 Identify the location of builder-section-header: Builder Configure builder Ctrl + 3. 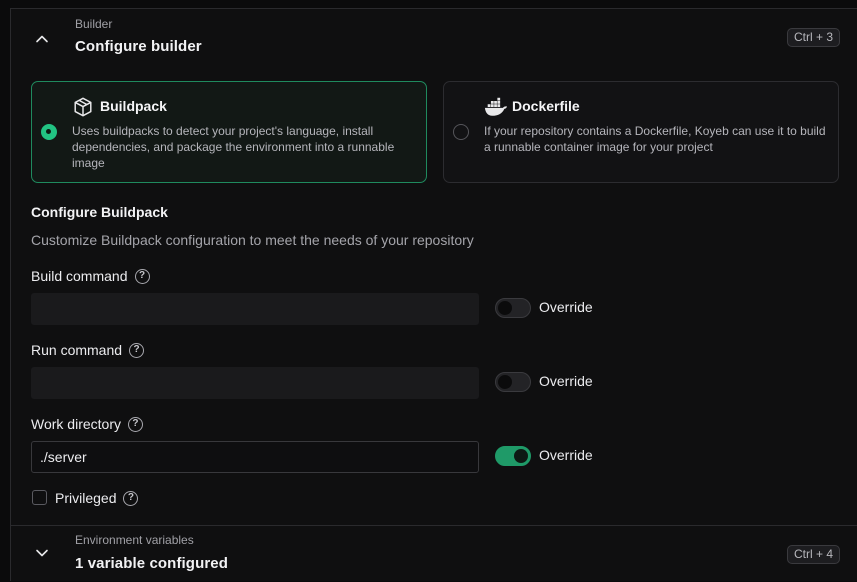
(434, 45).